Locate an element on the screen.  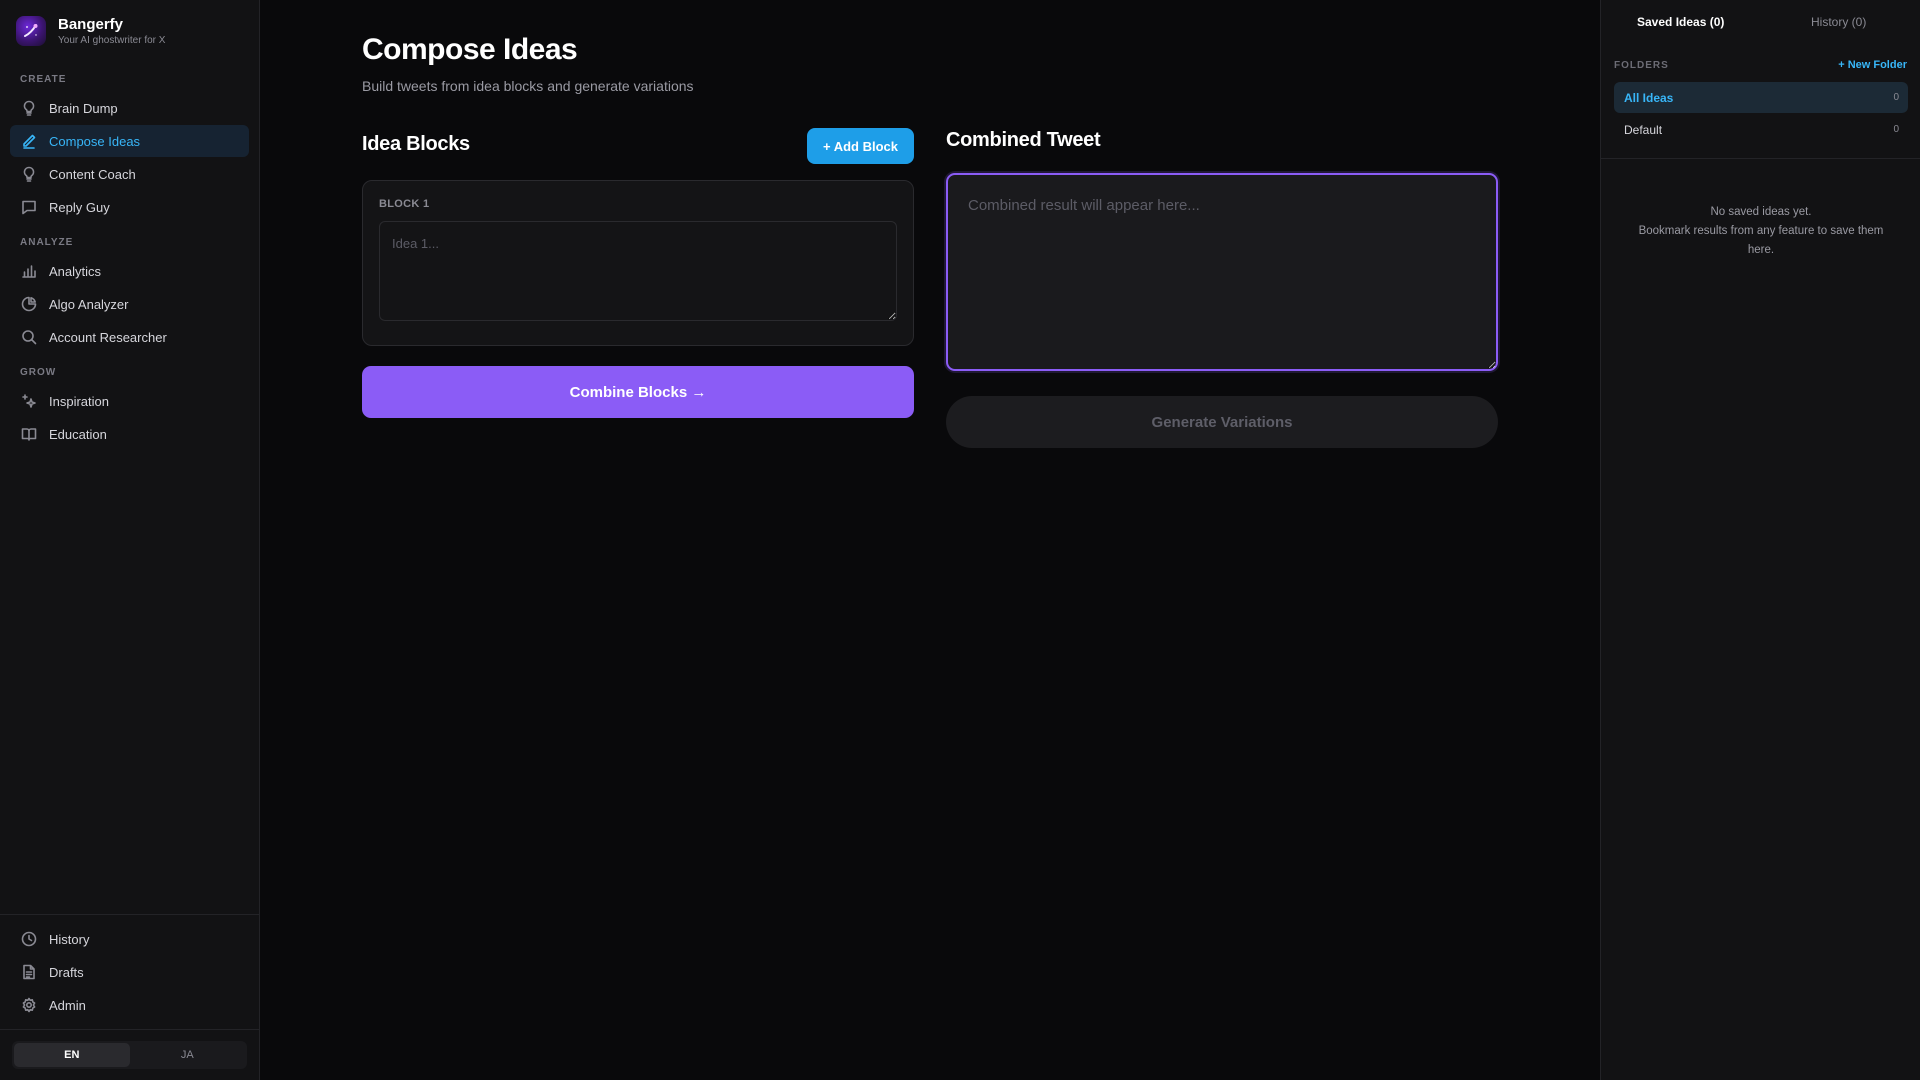
tab-saved-ideas: Saved Ideas (0) is located at coordinates (1680, 22).